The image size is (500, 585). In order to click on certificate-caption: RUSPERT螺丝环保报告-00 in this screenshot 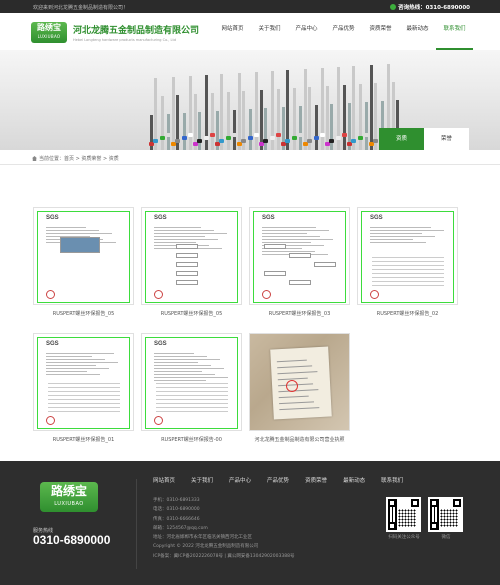, I will do `click(191, 439)`.